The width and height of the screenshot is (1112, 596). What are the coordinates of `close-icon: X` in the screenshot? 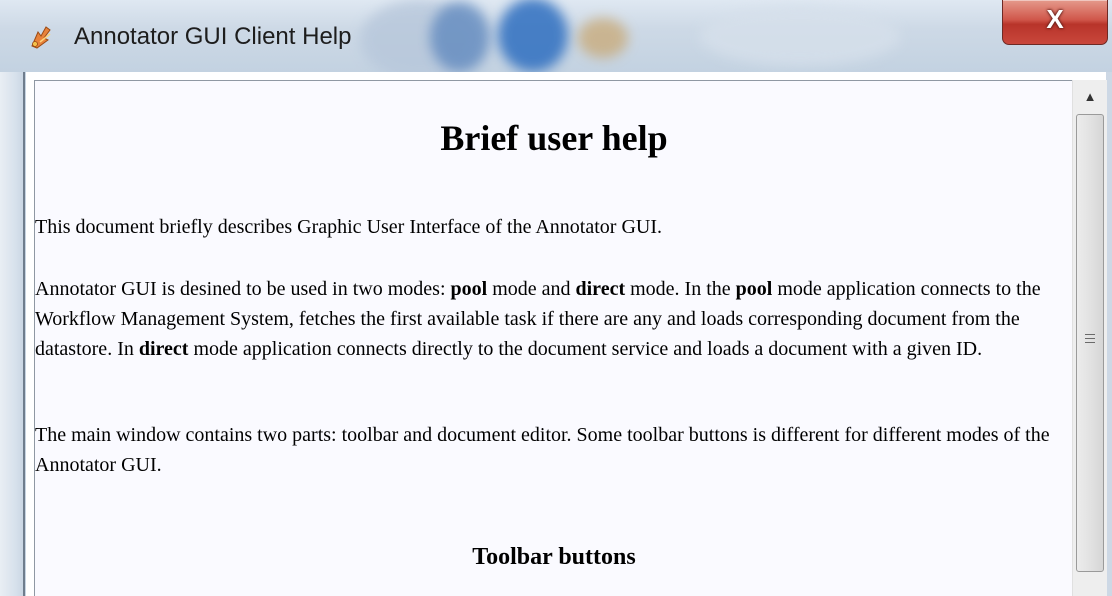 It's located at (1055, 19).